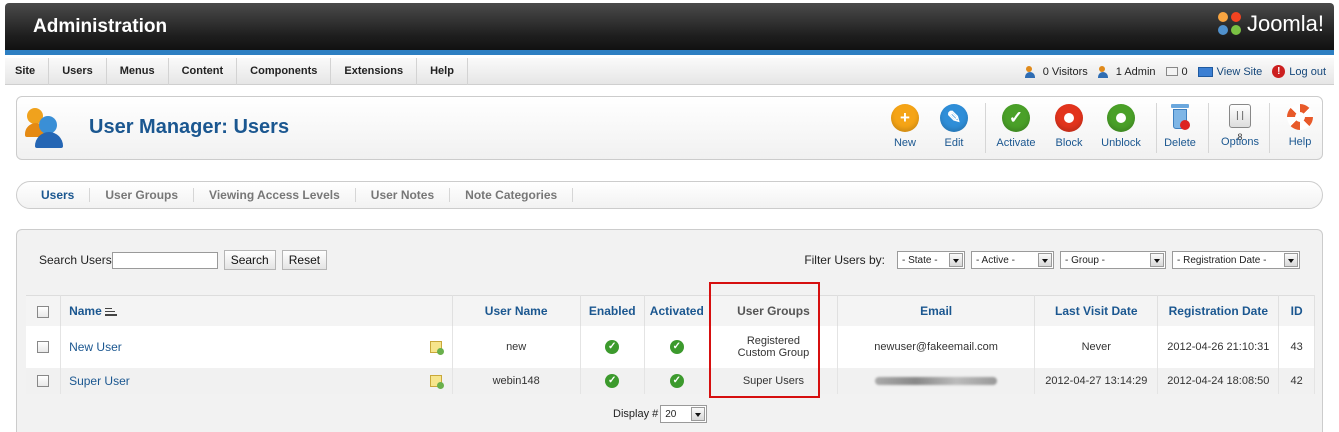 The width and height of the screenshot is (1339, 432). Describe the element at coordinates (954, 118) in the screenshot. I see `pencil-icon: ✎` at that location.